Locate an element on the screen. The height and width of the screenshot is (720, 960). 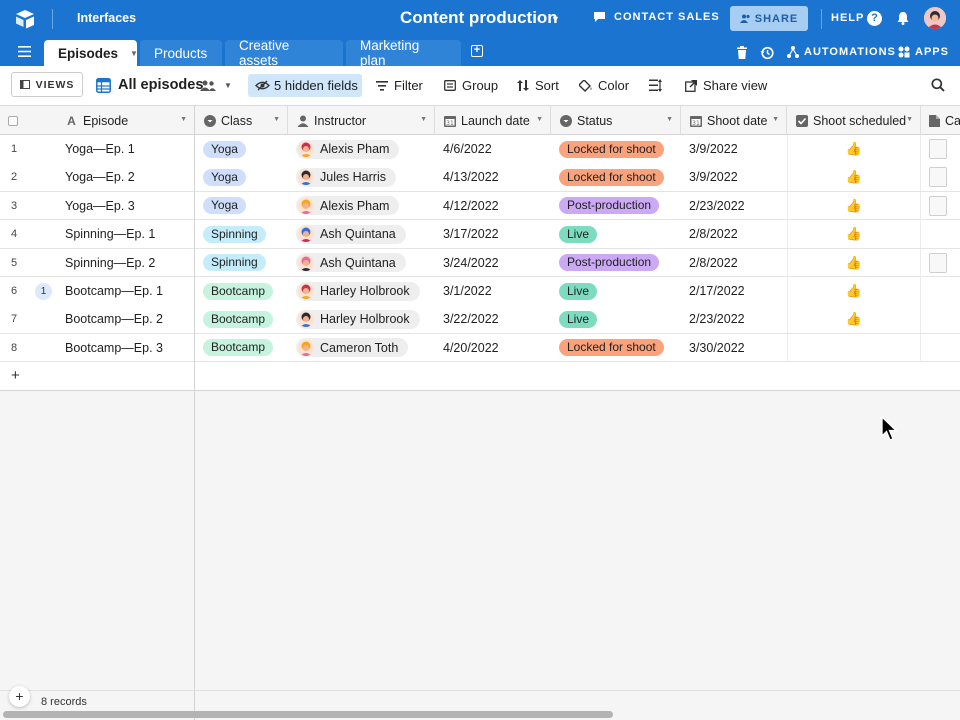
launch-date-cell: 4/12/2022 is located at coordinates (493, 206).